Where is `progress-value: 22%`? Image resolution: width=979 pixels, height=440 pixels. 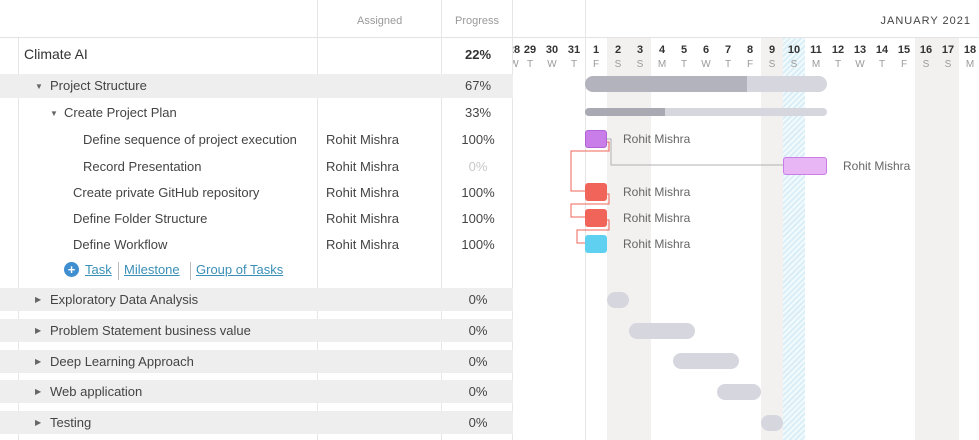 progress-value: 22% is located at coordinates (478, 54).